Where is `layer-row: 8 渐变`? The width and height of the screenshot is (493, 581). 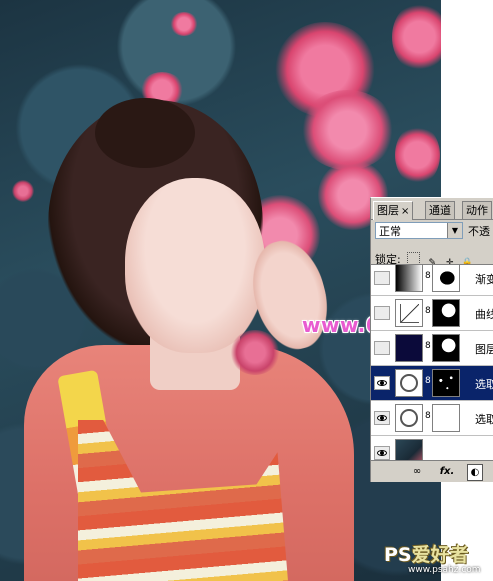
layer-row: 8 渐变 is located at coordinates (432, 280).